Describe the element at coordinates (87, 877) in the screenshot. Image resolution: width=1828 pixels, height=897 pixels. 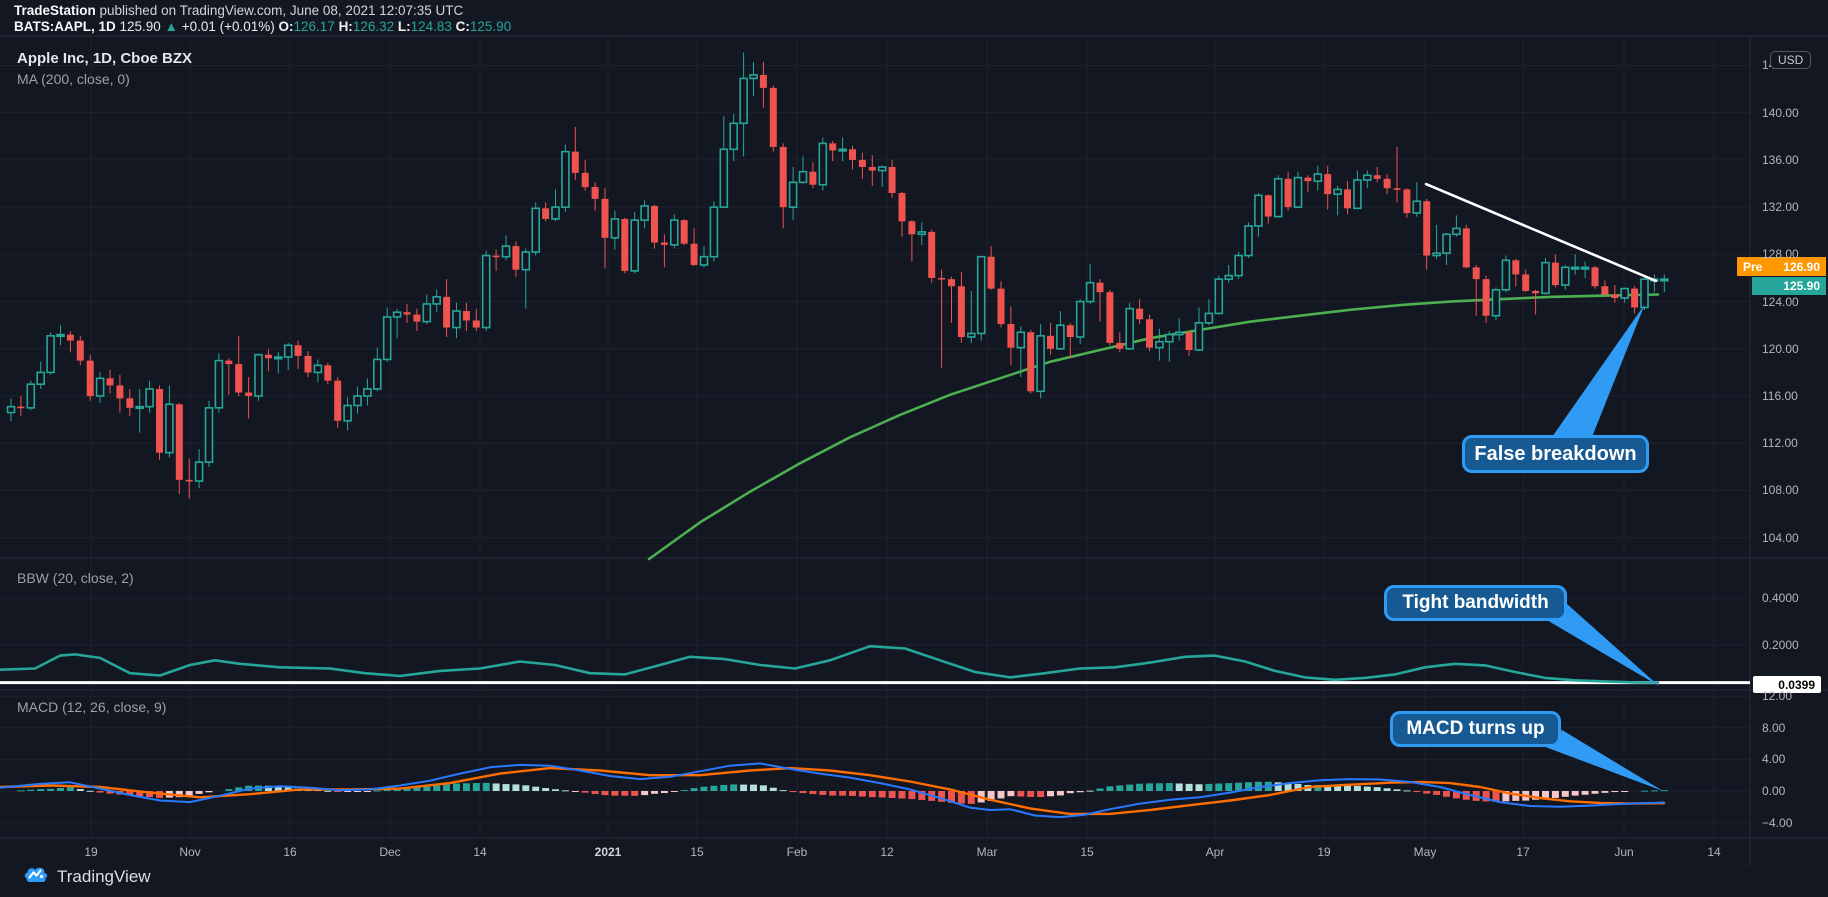
I see `tradingview-brand: TradingView` at that location.